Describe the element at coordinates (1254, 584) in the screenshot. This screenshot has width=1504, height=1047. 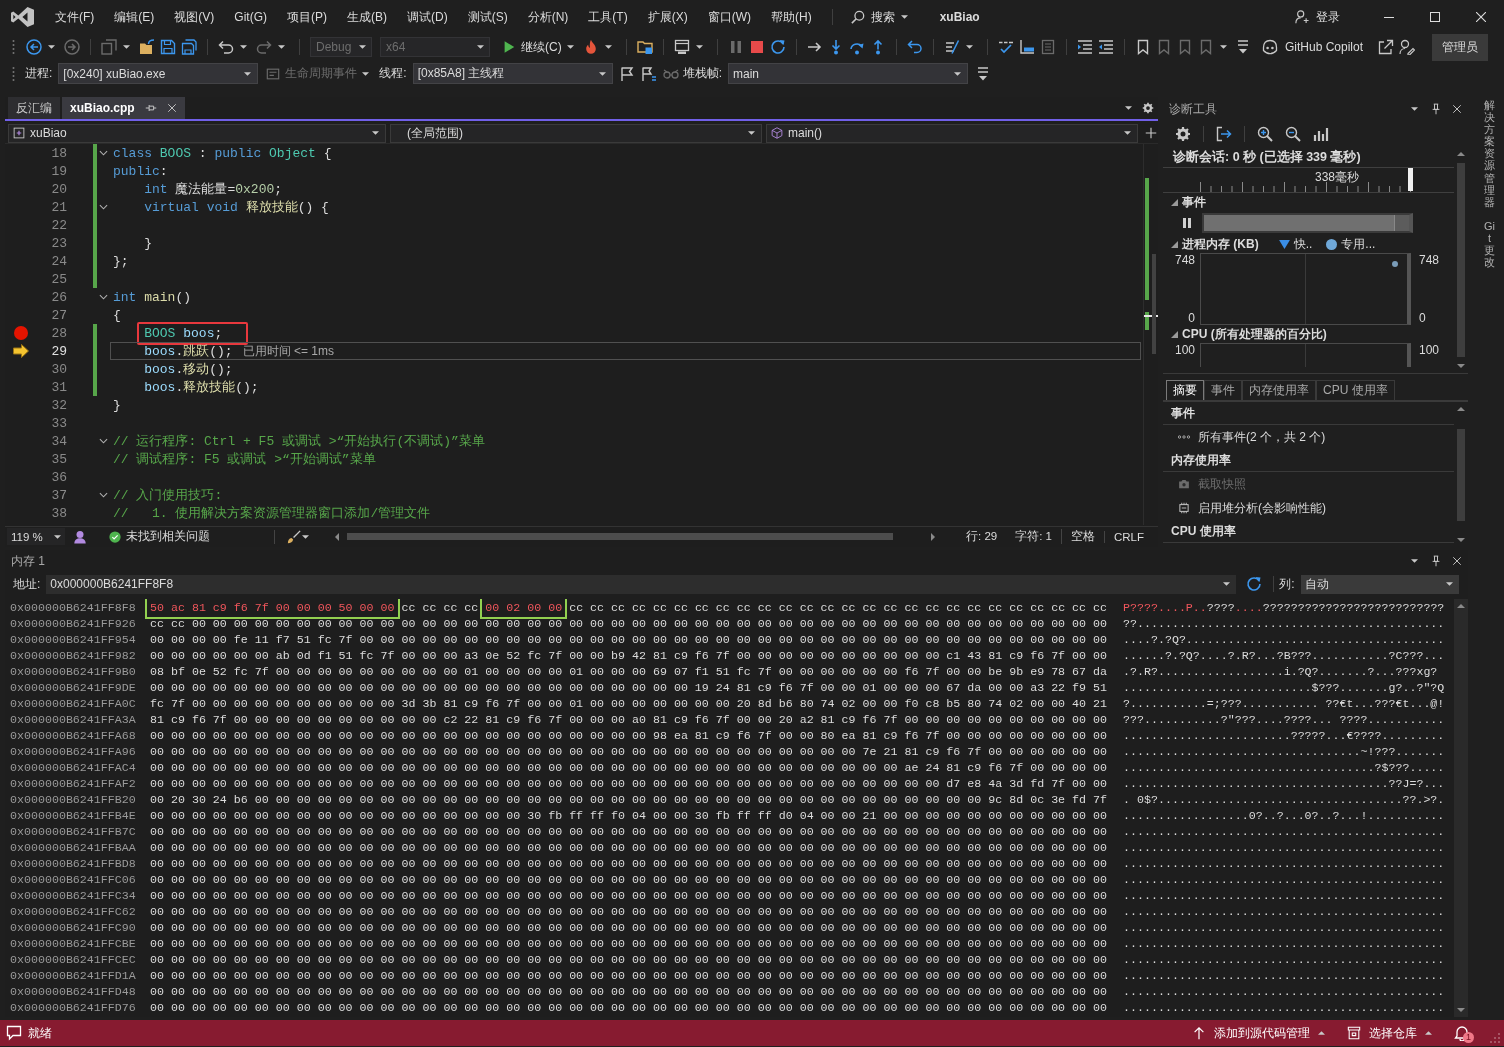
I see `refresh-icon` at that location.